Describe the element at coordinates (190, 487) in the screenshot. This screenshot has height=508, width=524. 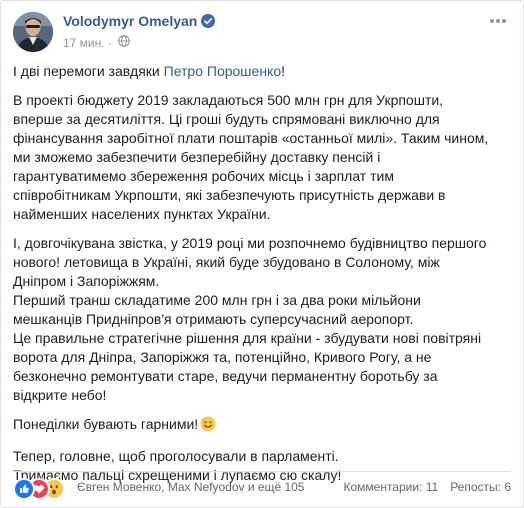
I see `reactors-list: Євген Мовенко, Max Nefyodov и ещё 105` at that location.